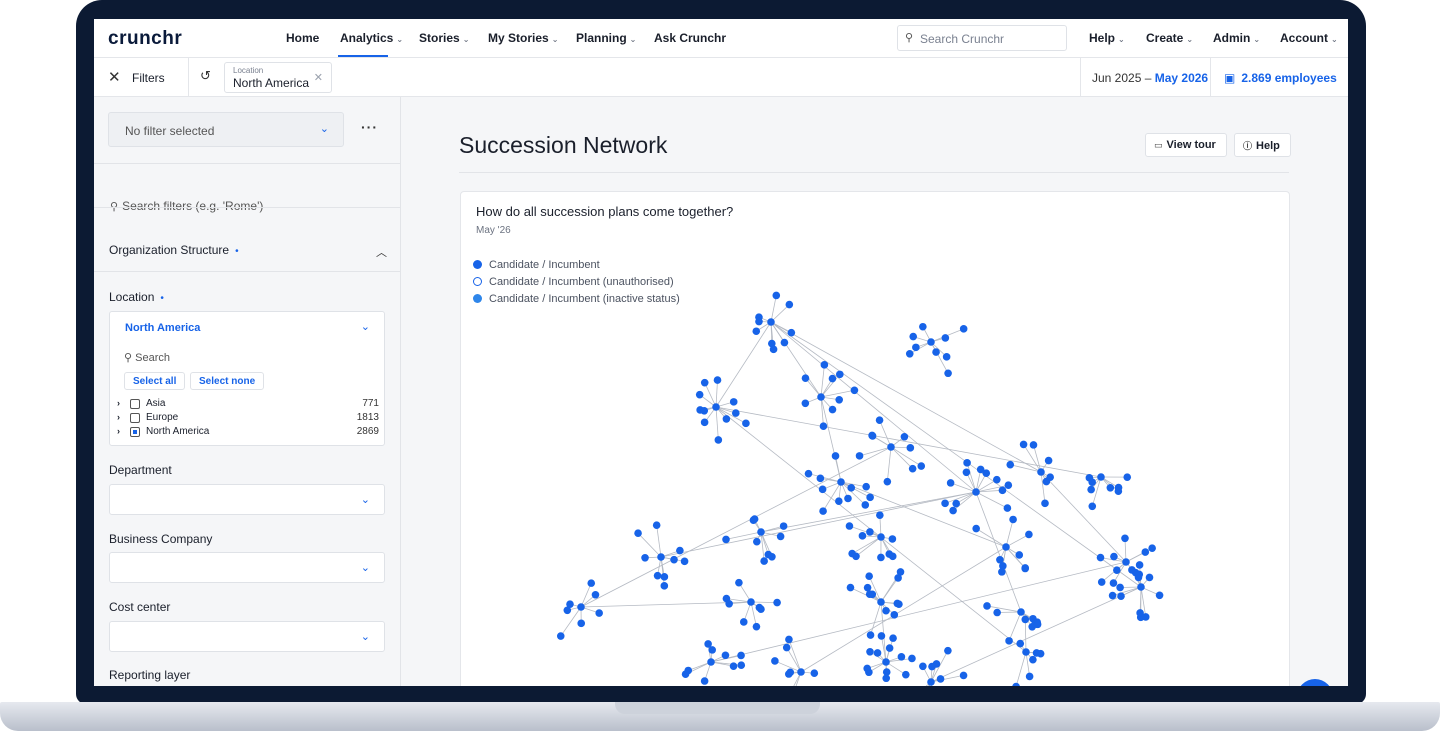 The height and width of the screenshot is (731, 1440). What do you see at coordinates (365, 326) in the screenshot?
I see `chevron-down-icon: ⌄` at bounding box center [365, 326].